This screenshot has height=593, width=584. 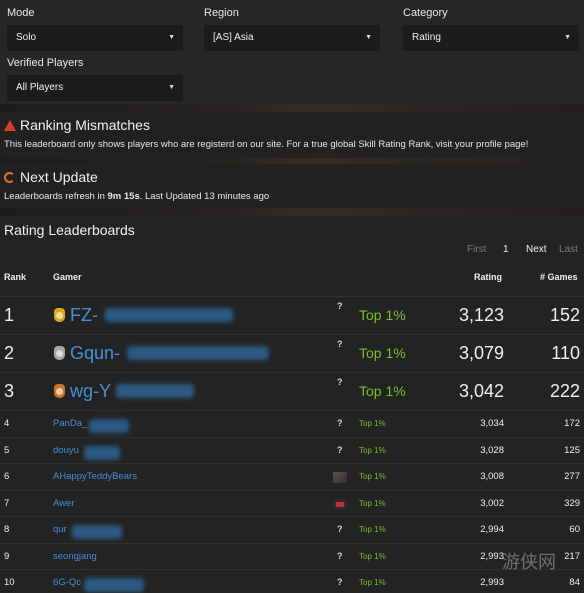 What do you see at coordinates (340, 504) in the screenshot?
I see `youtube-icon` at bounding box center [340, 504].